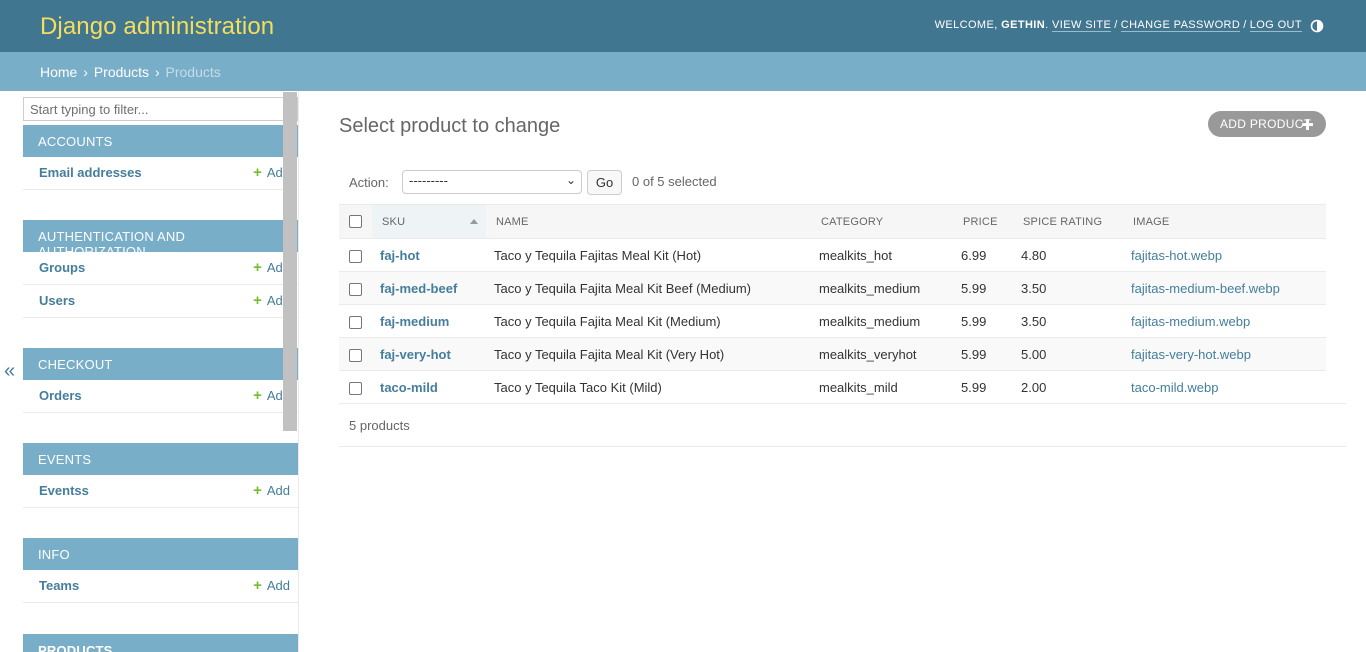 The width and height of the screenshot is (1366, 652). I want to click on column-header-price: PRICE, so click(983, 221).